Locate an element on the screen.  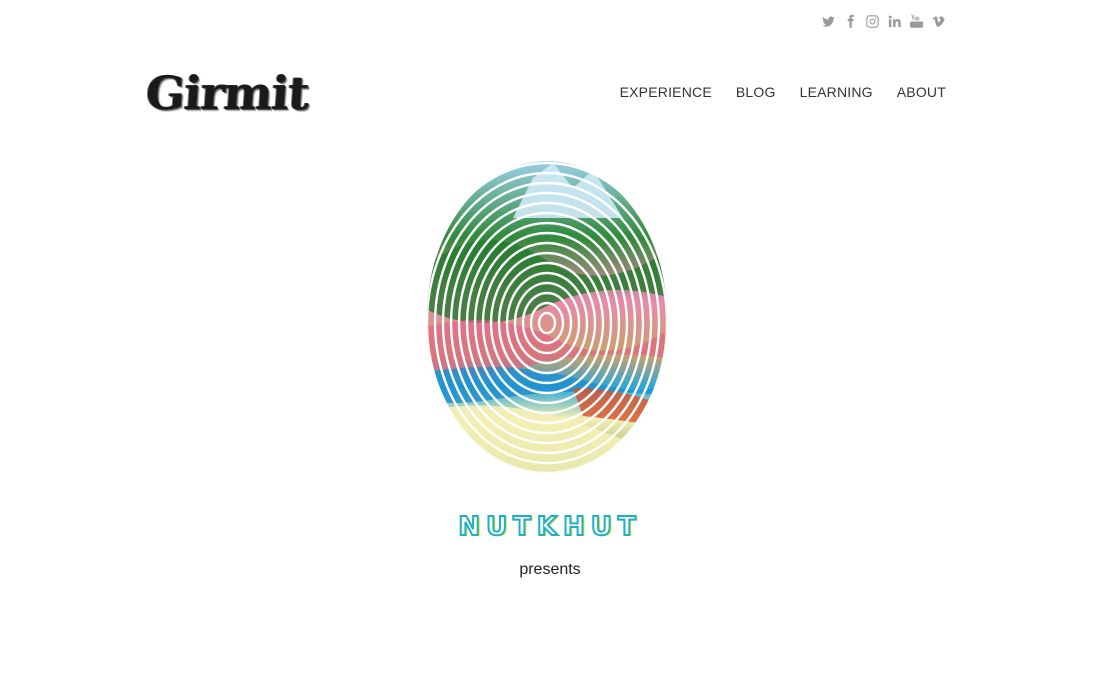
brand-wordmark: NUTKHUT is located at coordinates (550, 527).